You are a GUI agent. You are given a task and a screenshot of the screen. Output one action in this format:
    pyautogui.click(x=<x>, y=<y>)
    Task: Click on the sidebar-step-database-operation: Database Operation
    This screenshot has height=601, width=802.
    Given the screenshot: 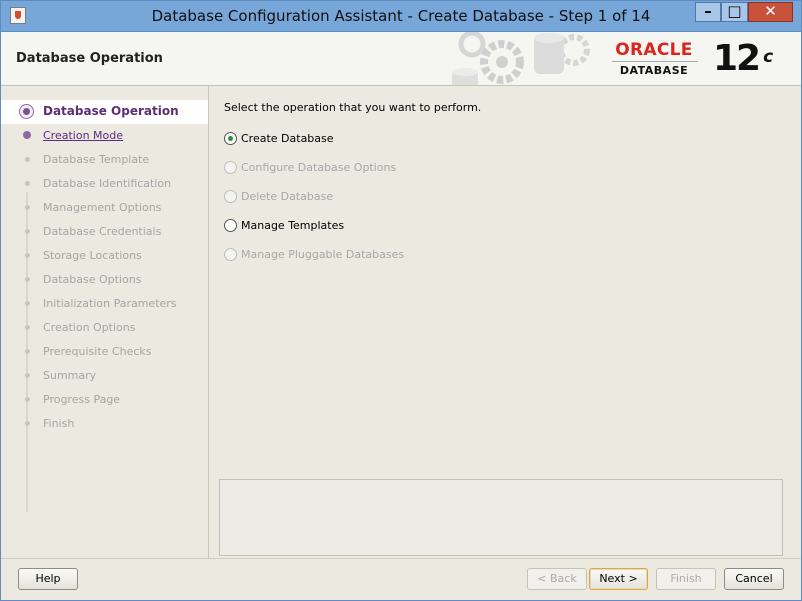 What is the action you would take?
    pyautogui.click(x=104, y=112)
    